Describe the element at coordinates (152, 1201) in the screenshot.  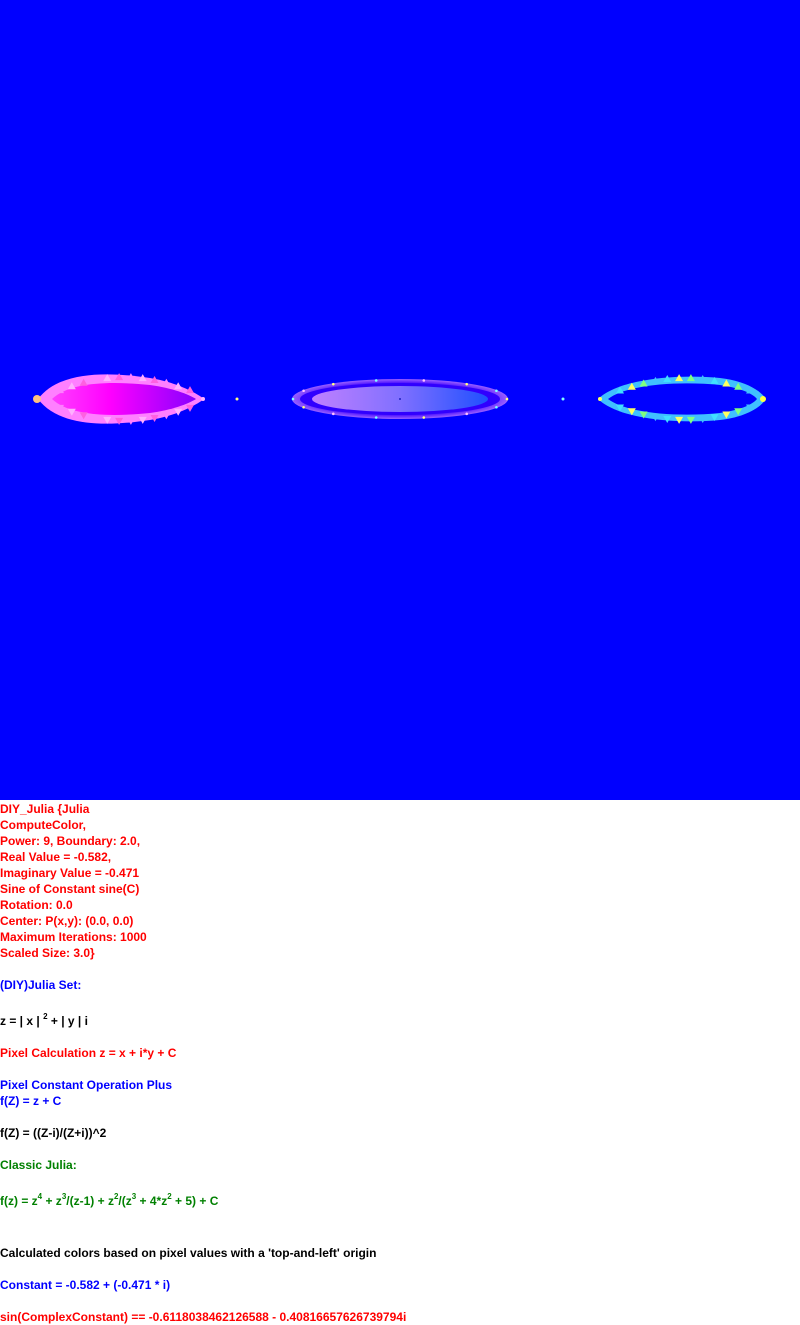
I see `classic-formula-part: + 4*z` at that location.